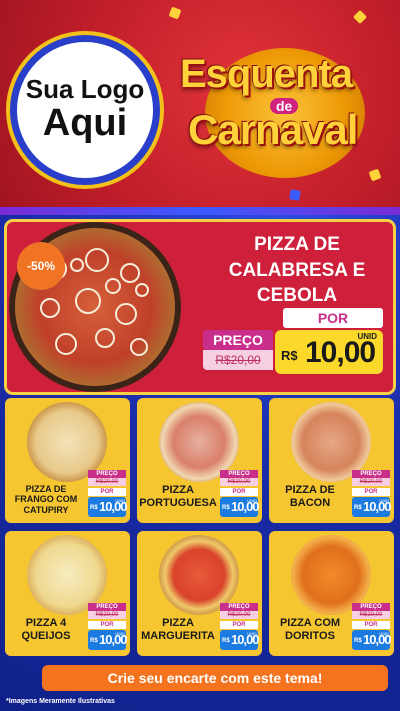 The width and height of the screenshot is (400, 711). What do you see at coordinates (310, 496) in the screenshot?
I see `product-name: PIZZA DE BACON` at bounding box center [310, 496].